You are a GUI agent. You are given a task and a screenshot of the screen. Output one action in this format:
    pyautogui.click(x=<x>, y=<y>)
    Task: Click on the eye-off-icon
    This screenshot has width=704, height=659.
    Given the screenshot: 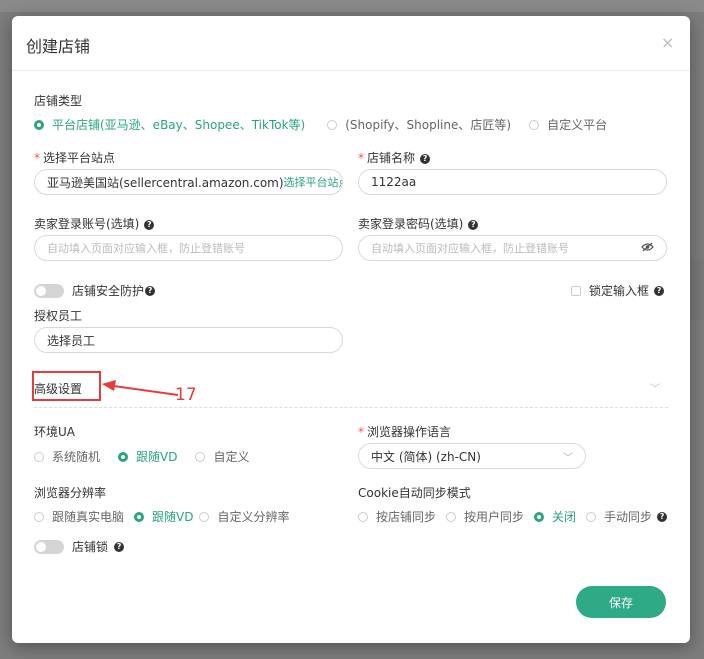 What is the action you would take?
    pyautogui.click(x=647, y=248)
    